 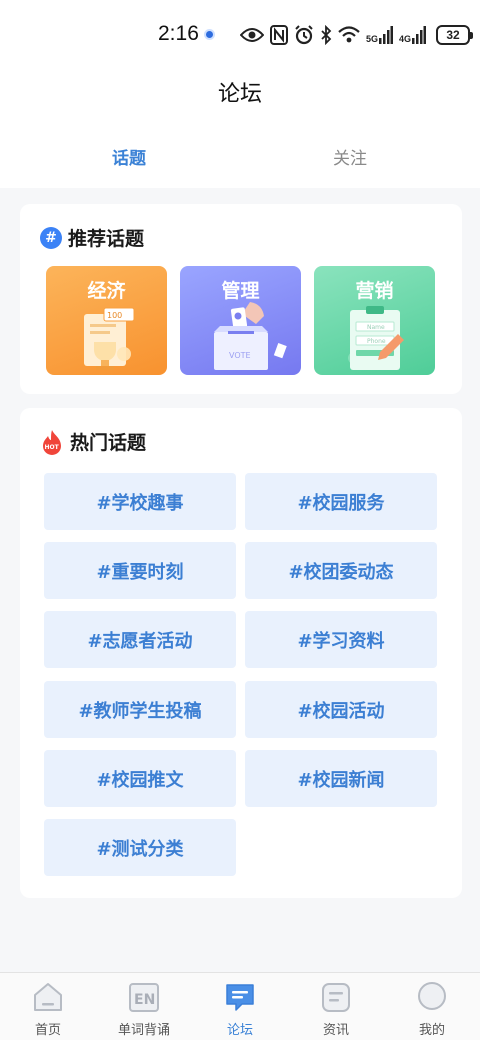 I want to click on topic-label-economy: 经济, so click(x=106, y=291).